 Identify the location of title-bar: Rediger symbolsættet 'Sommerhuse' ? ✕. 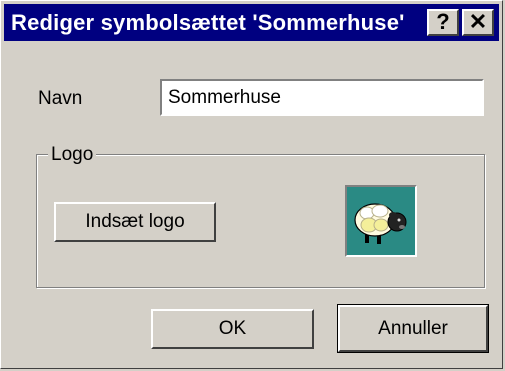
(251, 22).